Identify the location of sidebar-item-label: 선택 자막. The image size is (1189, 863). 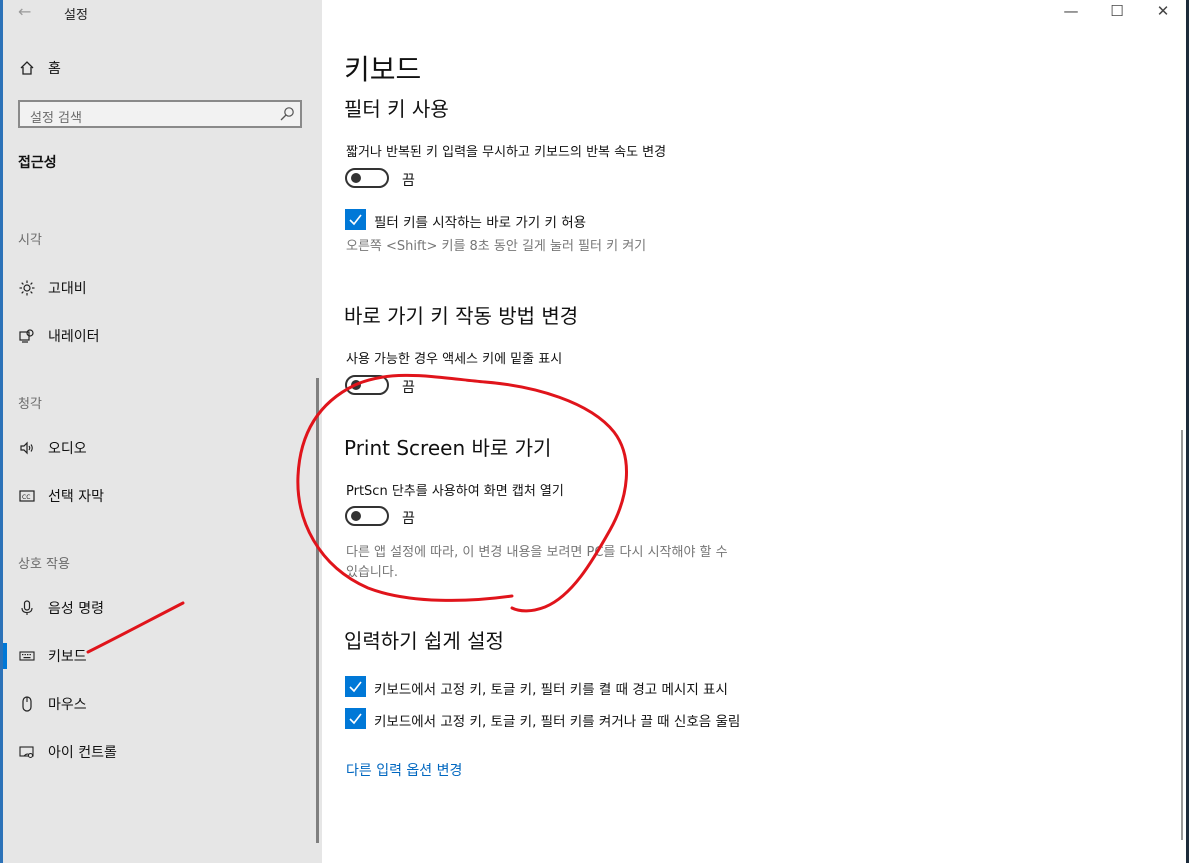
(76, 497).